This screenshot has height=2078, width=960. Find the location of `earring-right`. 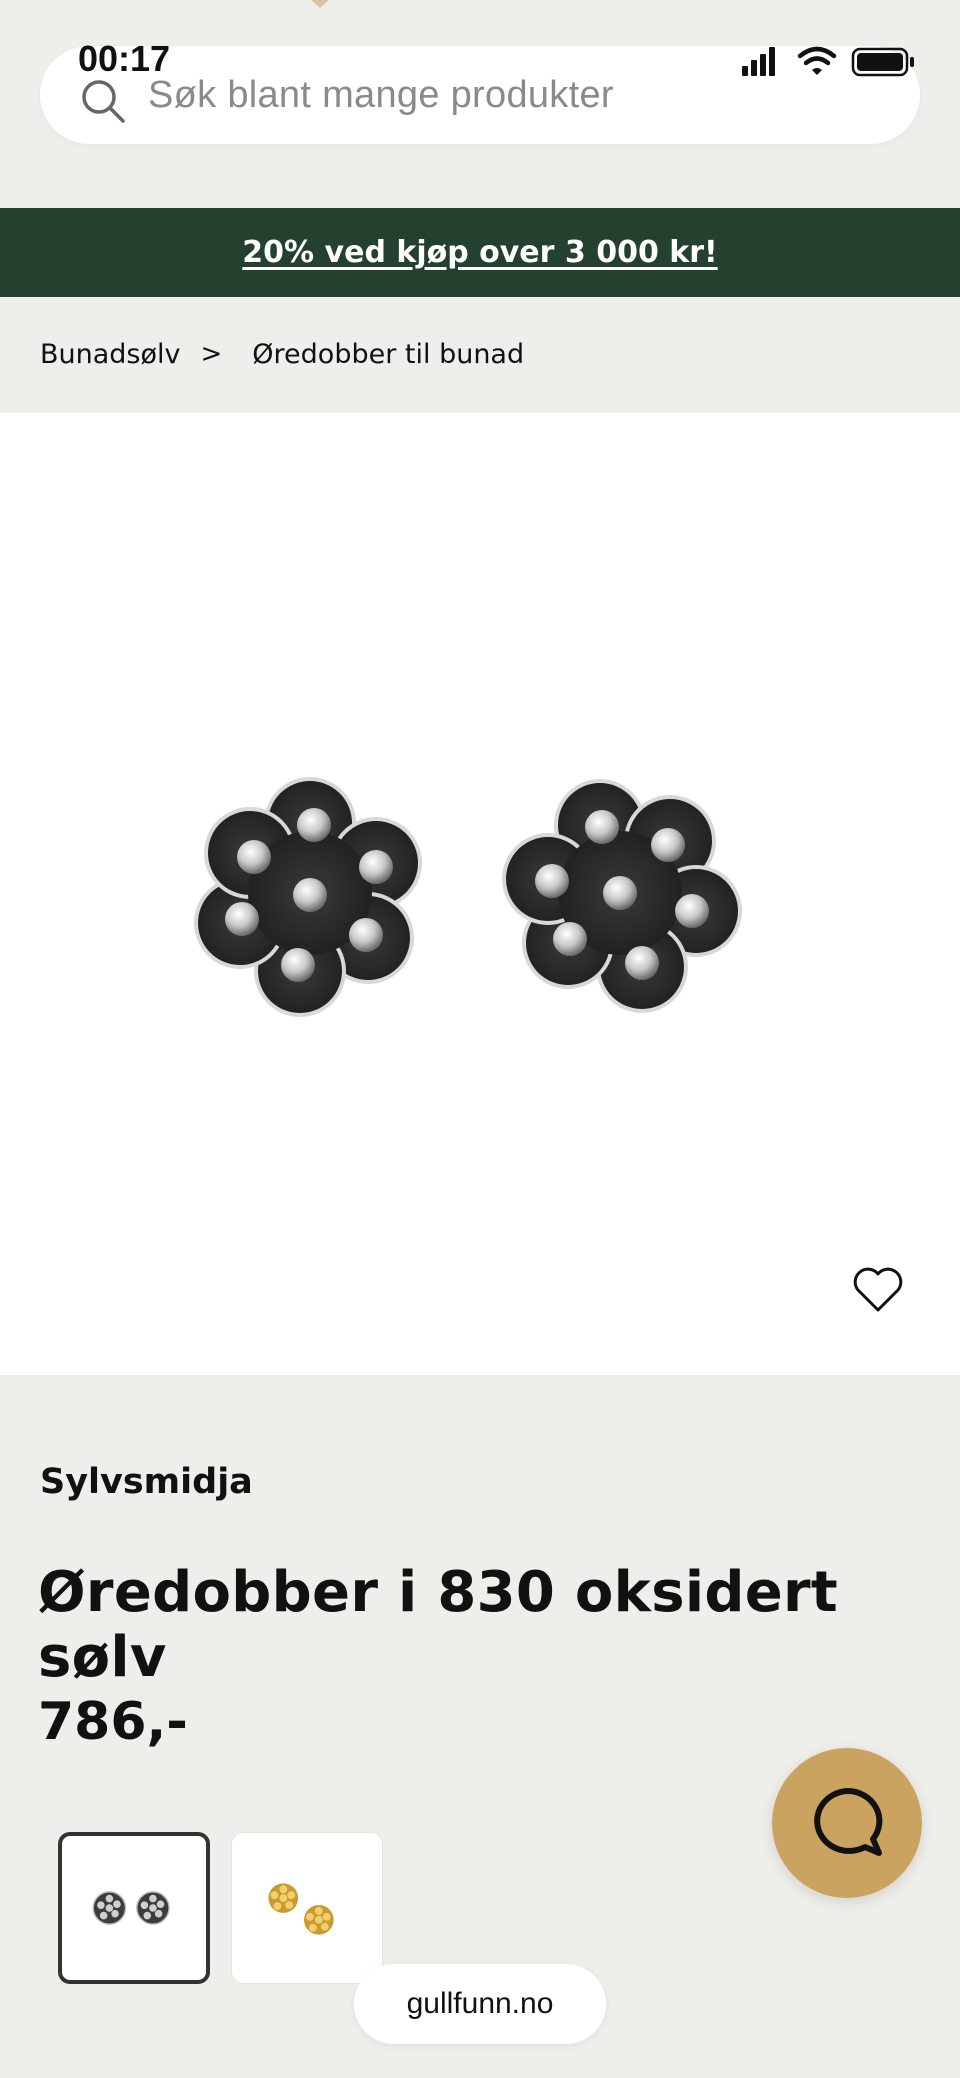

earring-right is located at coordinates (622, 896).